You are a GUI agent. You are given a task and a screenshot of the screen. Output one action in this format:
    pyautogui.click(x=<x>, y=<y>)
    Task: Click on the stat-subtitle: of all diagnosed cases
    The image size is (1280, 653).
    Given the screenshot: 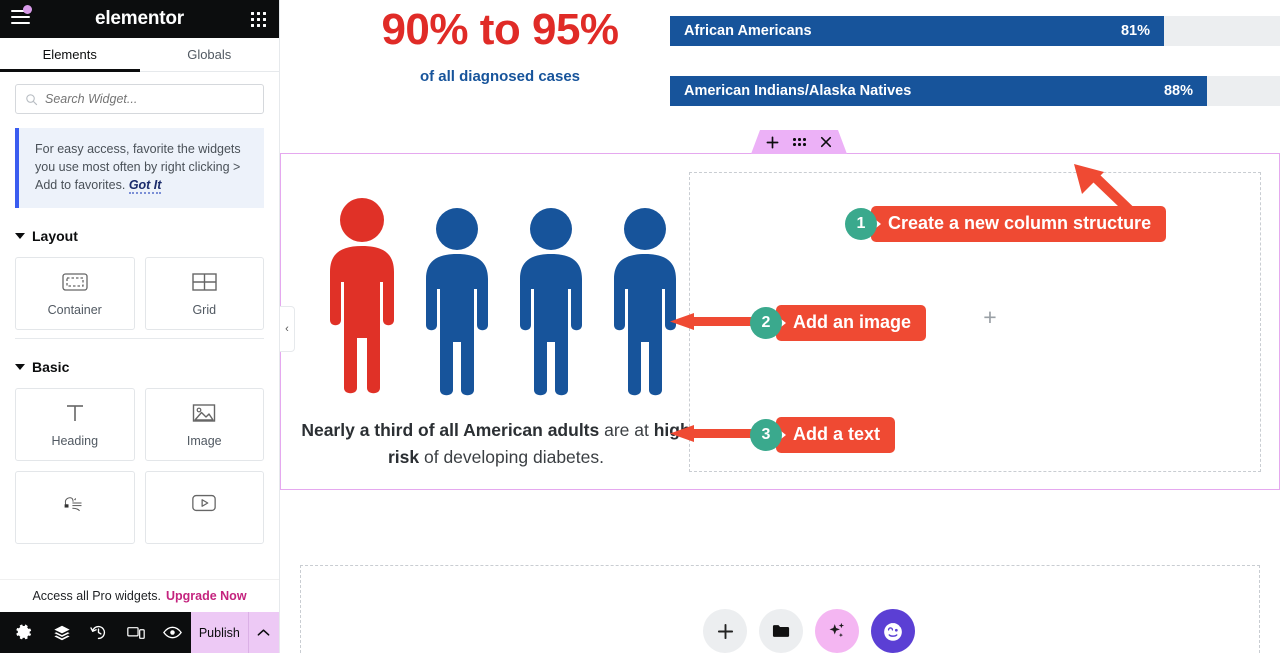 What is the action you would take?
    pyautogui.click(x=500, y=77)
    